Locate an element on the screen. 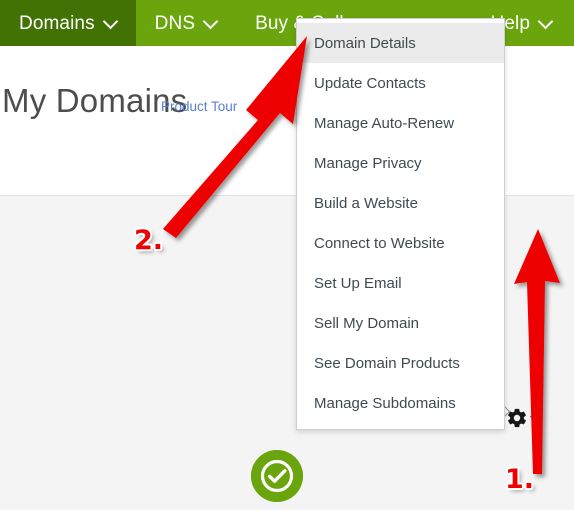 Image resolution: width=574 pixels, height=510 pixels. menu-item-set-up-email: Set Up Email is located at coordinates (400, 283).